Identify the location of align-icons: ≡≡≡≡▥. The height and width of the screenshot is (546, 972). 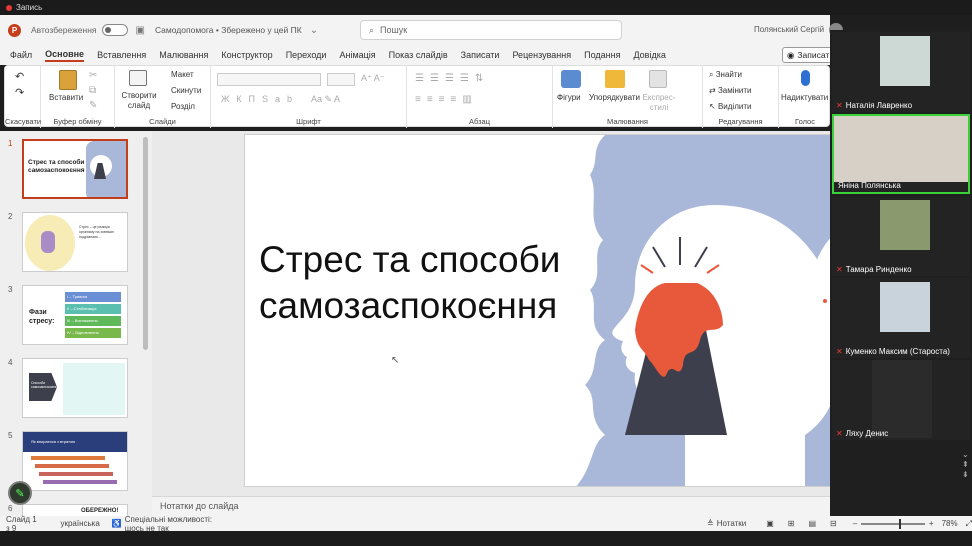
(446, 99).